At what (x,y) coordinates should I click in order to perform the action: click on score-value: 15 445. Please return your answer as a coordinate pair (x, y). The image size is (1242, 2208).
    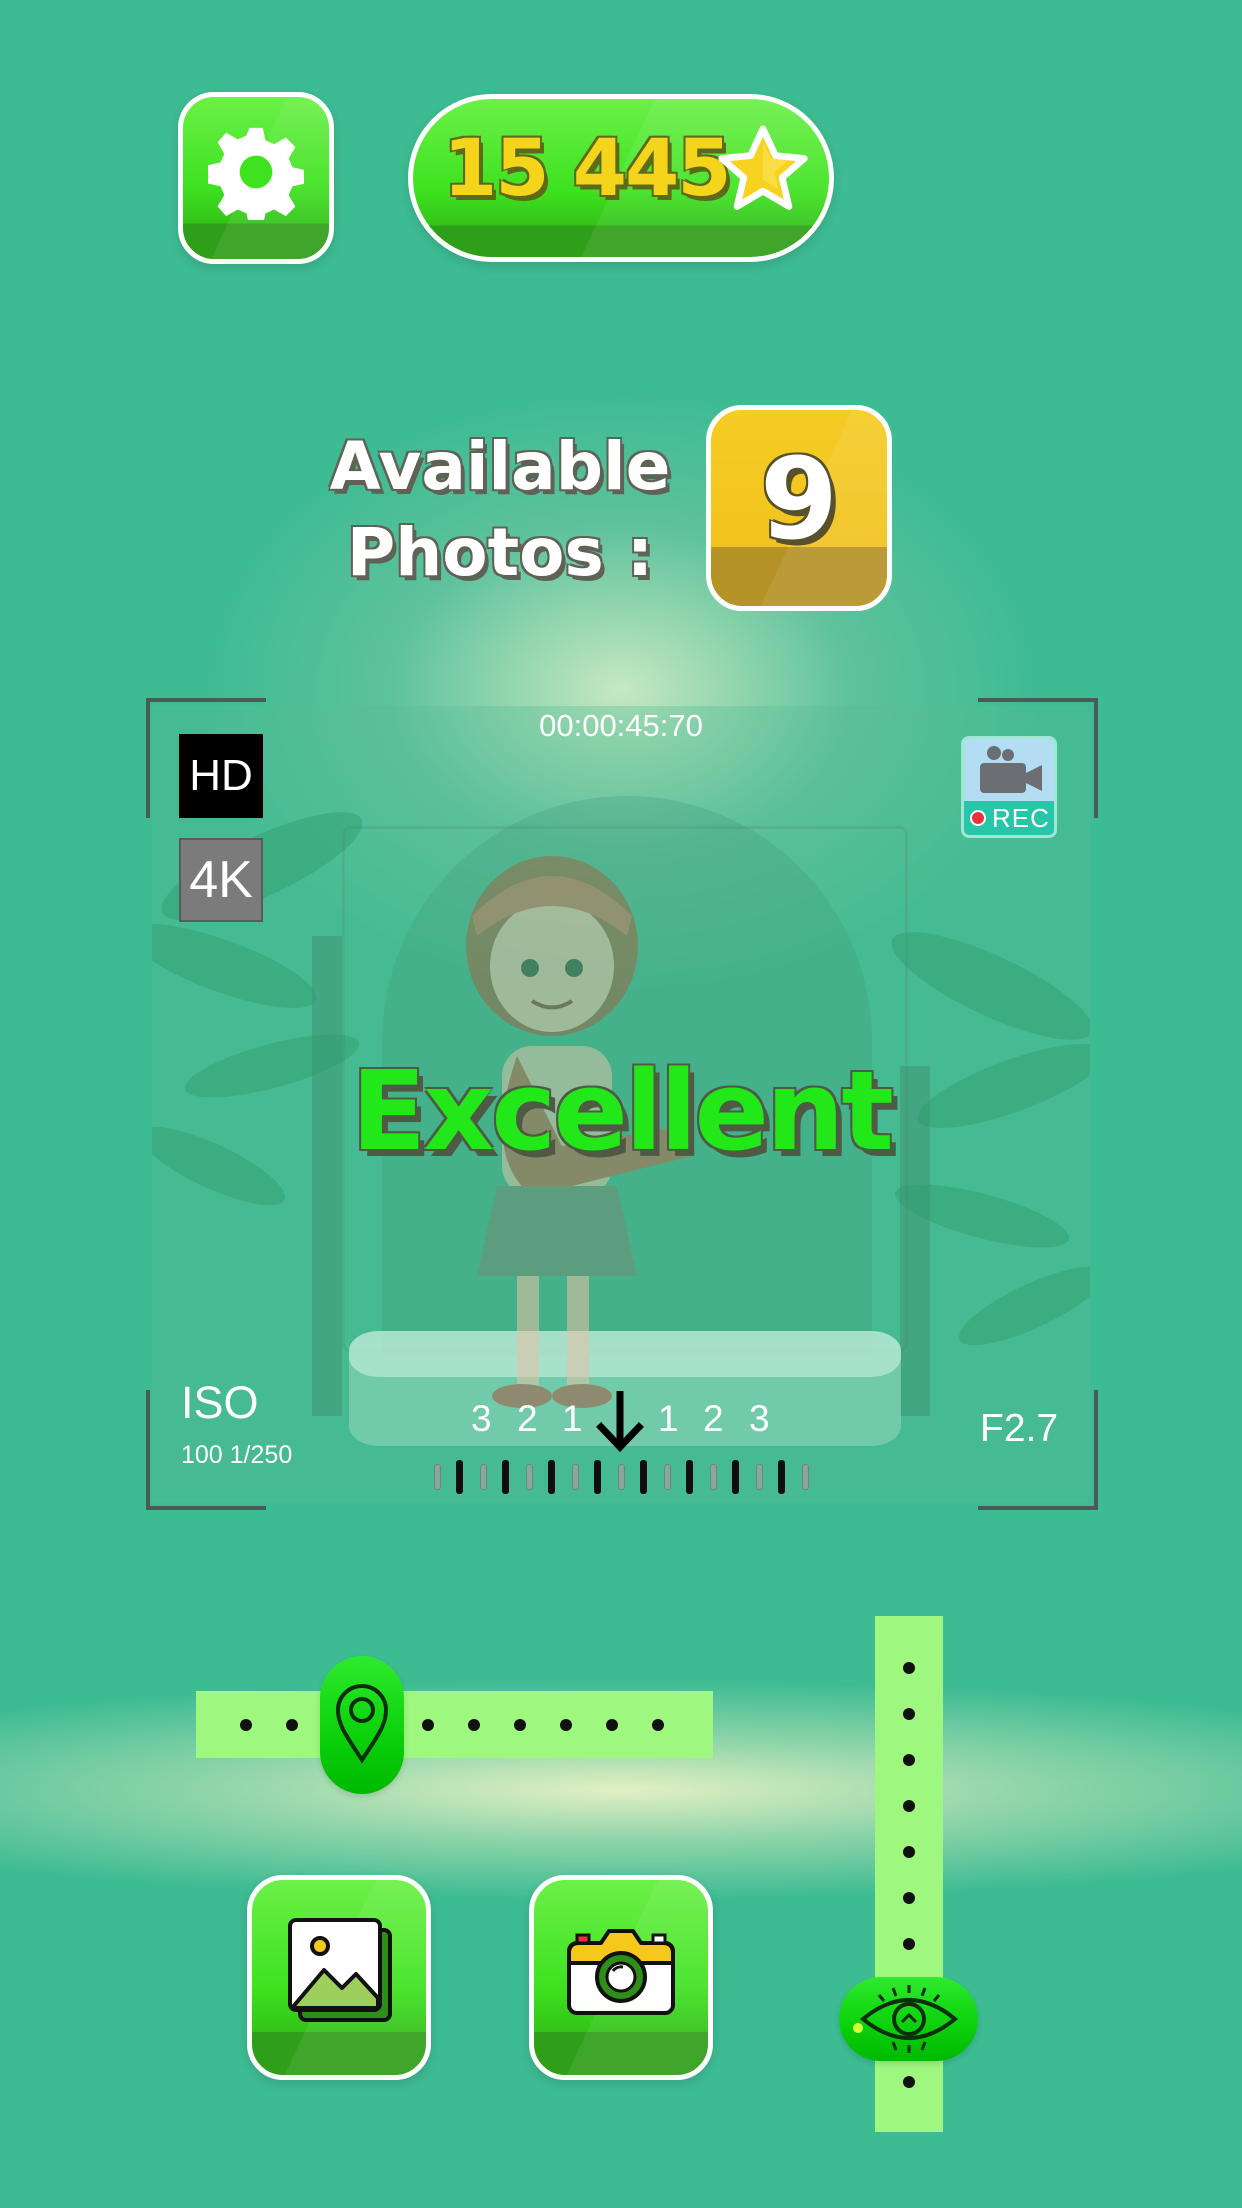
    Looking at the image, I should click on (587, 169).